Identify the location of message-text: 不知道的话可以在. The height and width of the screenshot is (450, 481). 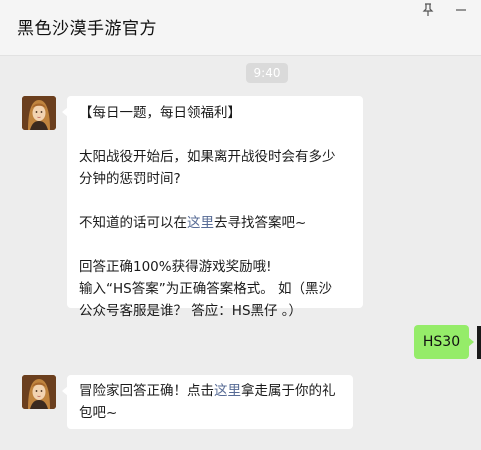
(133, 223).